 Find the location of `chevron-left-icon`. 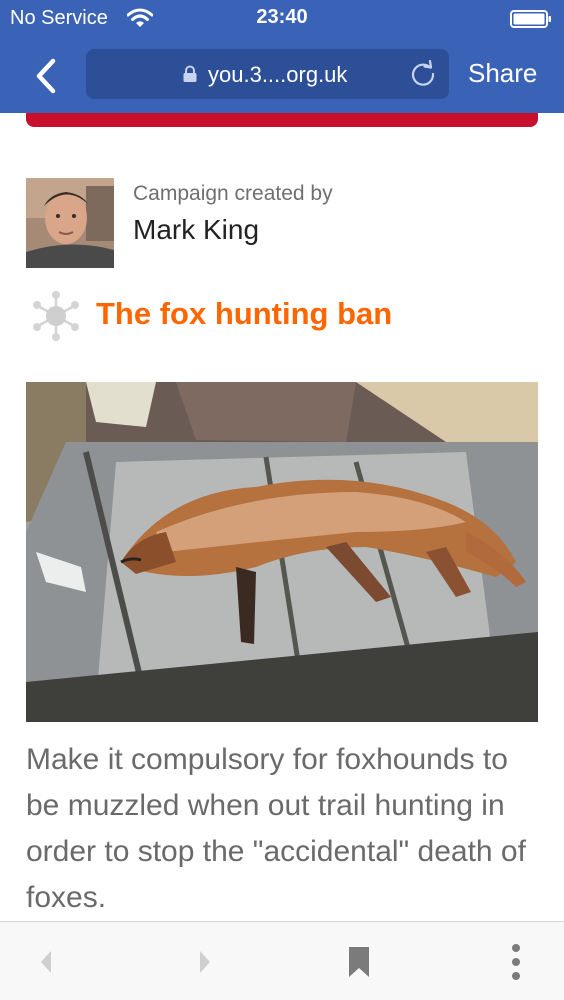

chevron-left-icon is located at coordinates (46, 76).